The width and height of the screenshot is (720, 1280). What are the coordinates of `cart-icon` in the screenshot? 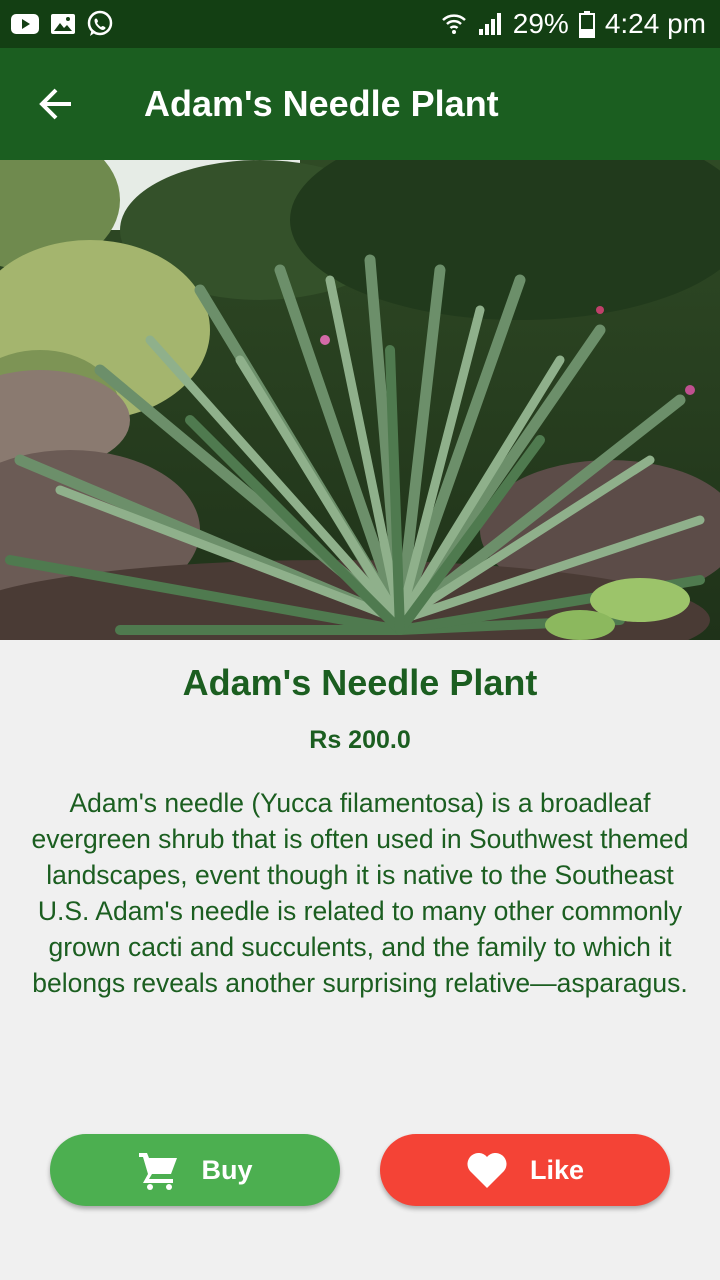 It's located at (158, 1171).